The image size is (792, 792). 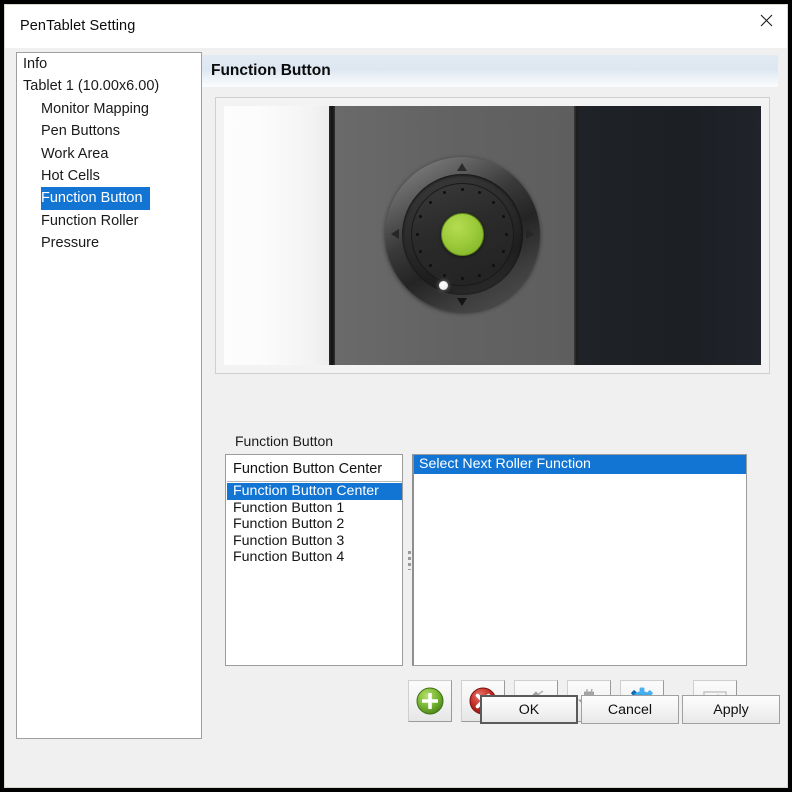 I want to click on dial-arrow-down-icon, so click(x=462, y=301).